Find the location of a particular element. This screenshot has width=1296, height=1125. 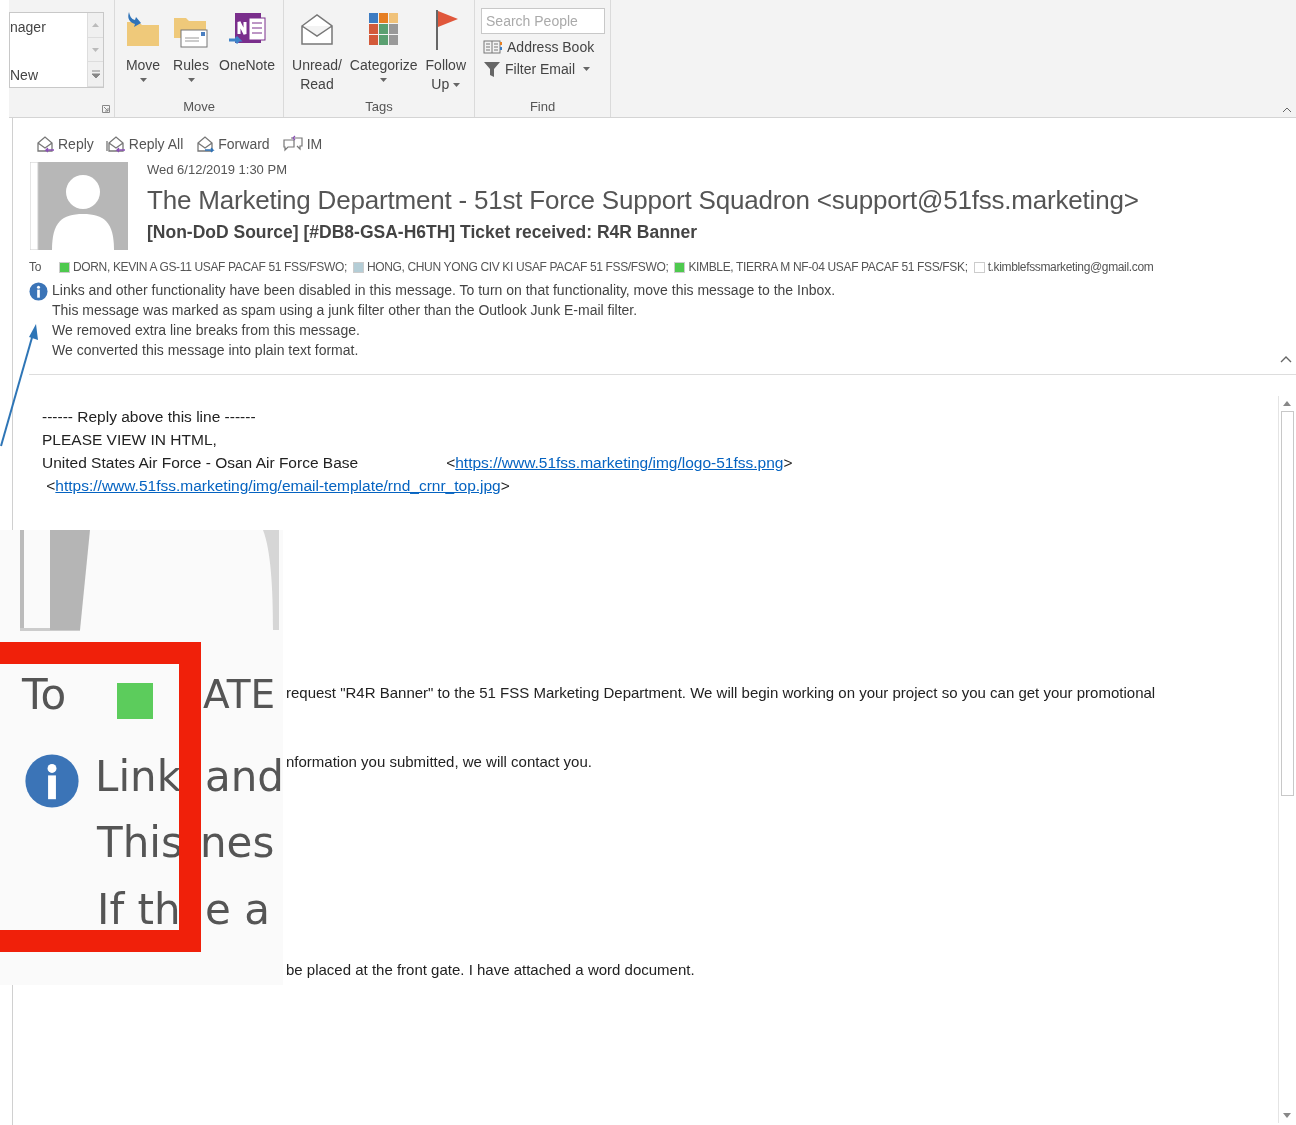

collapse-header-icon is located at coordinates (1286, 359).